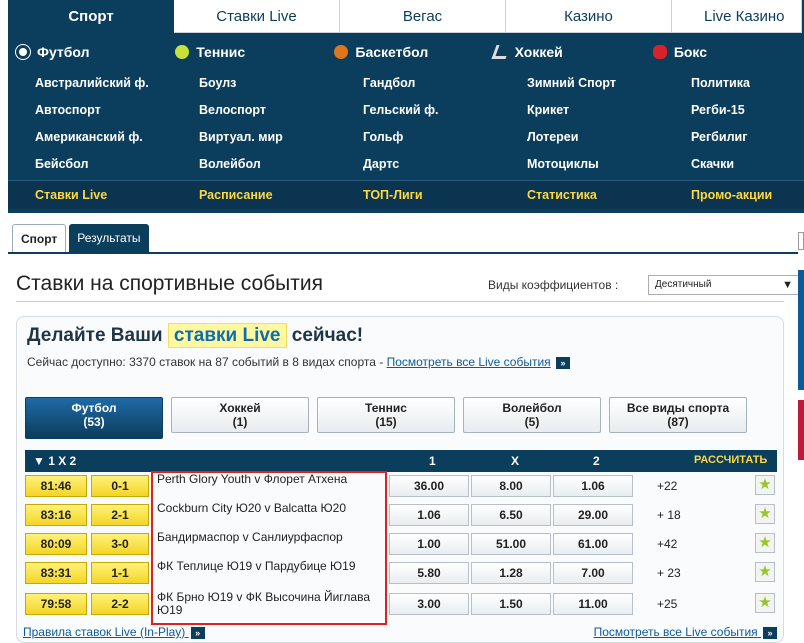  What do you see at coordinates (609, 137) in the screenshot?
I see `sport-link: Лотереи` at bounding box center [609, 137].